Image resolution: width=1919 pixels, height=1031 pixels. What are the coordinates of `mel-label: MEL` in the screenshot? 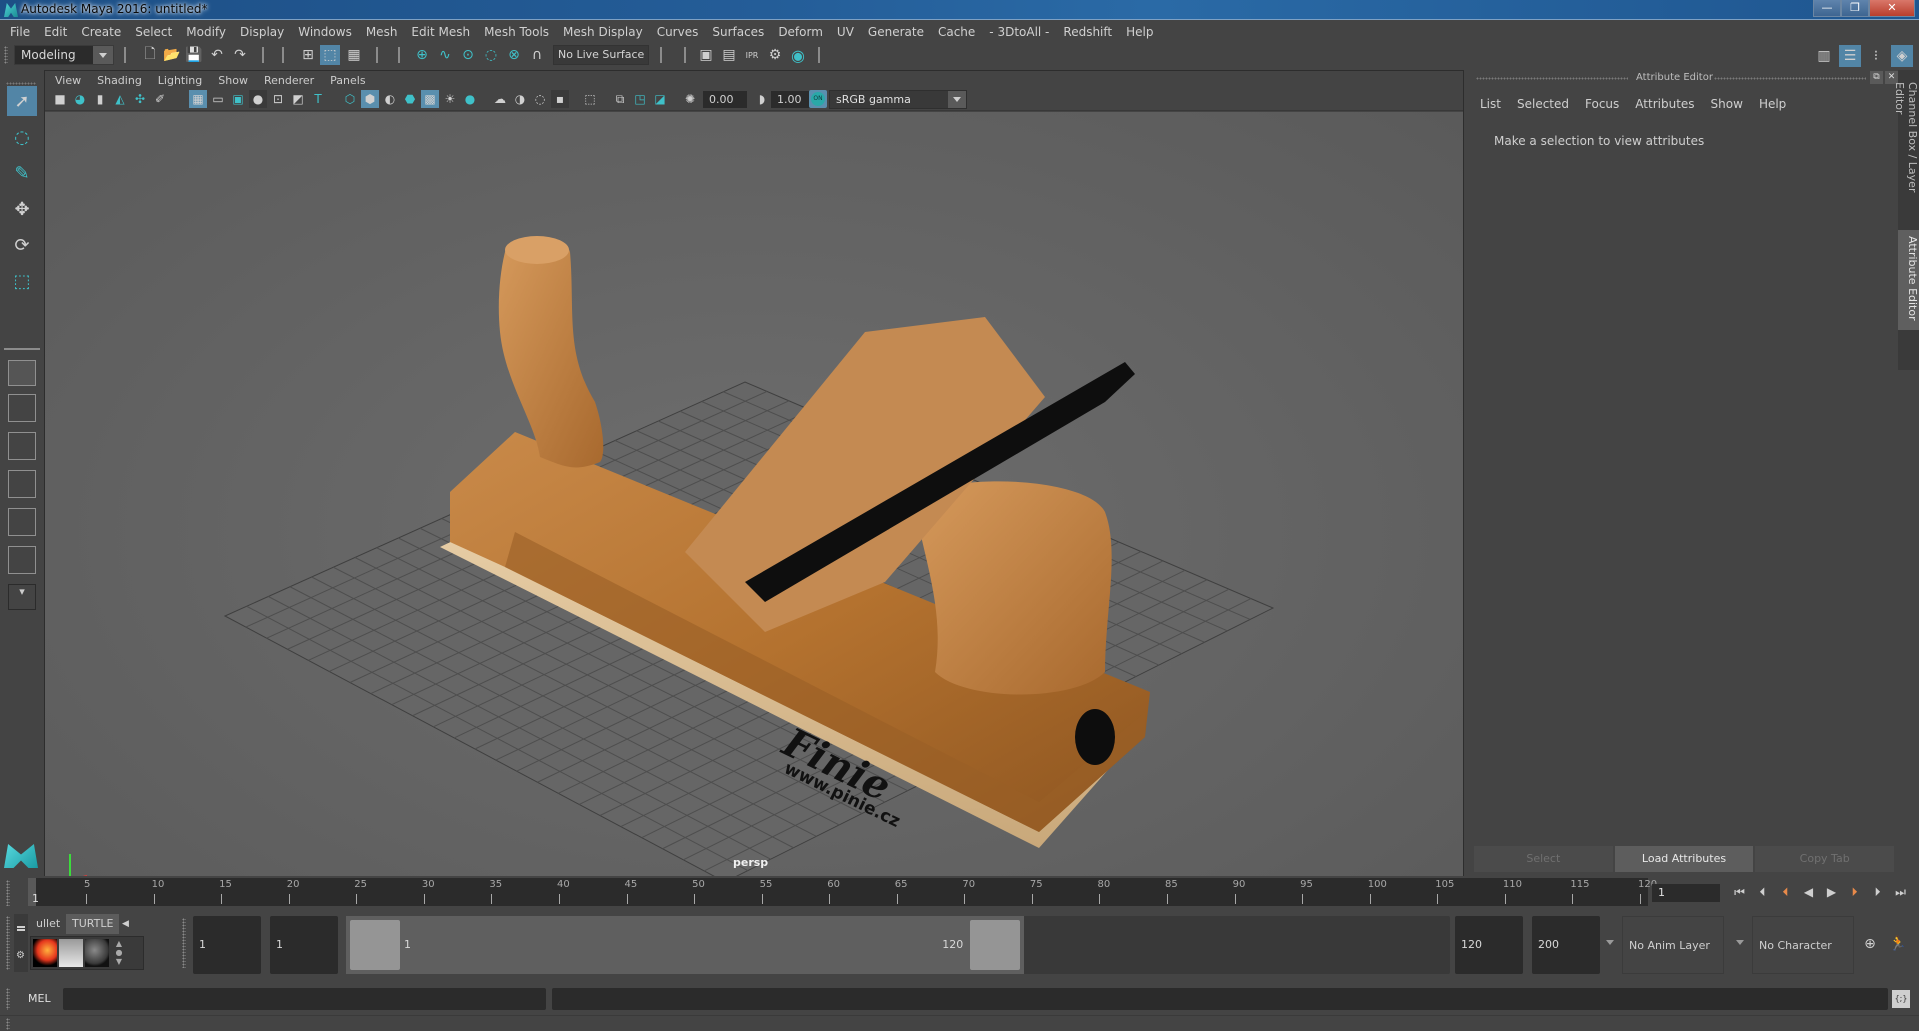 It's located at (39, 998).